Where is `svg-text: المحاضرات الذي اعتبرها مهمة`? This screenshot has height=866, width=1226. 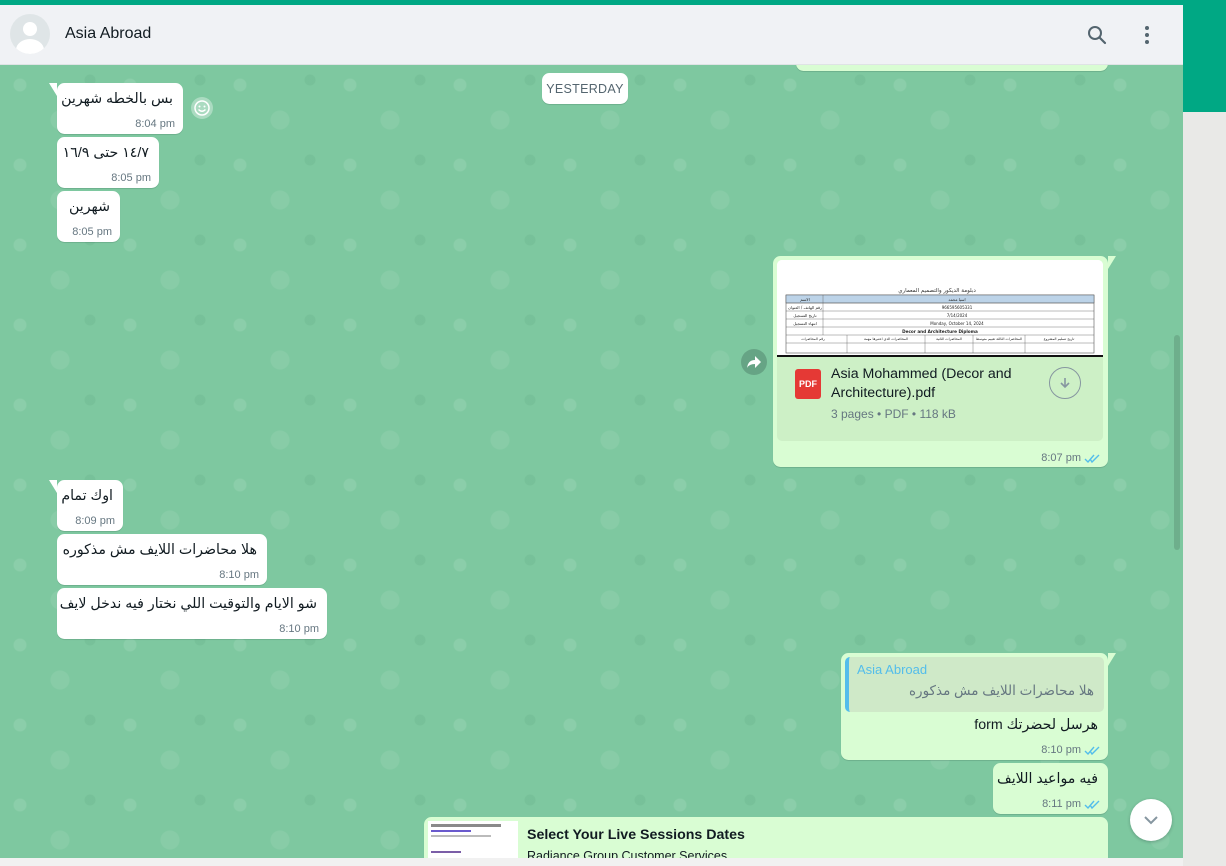 svg-text: المحاضرات الذي اعتبرها مهمة is located at coordinates (886, 339).